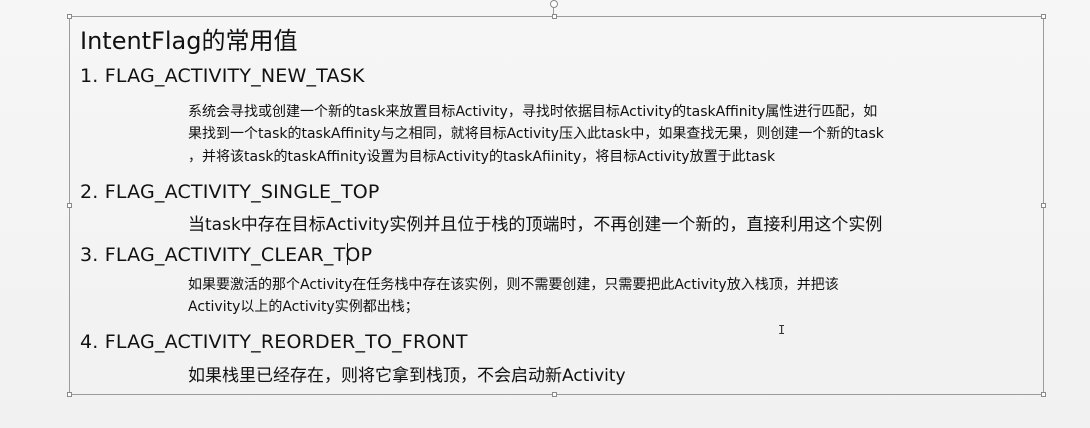 The image size is (1090, 428). Describe the element at coordinates (69, 16) in the screenshot. I see `resize-handle-top-left` at that location.